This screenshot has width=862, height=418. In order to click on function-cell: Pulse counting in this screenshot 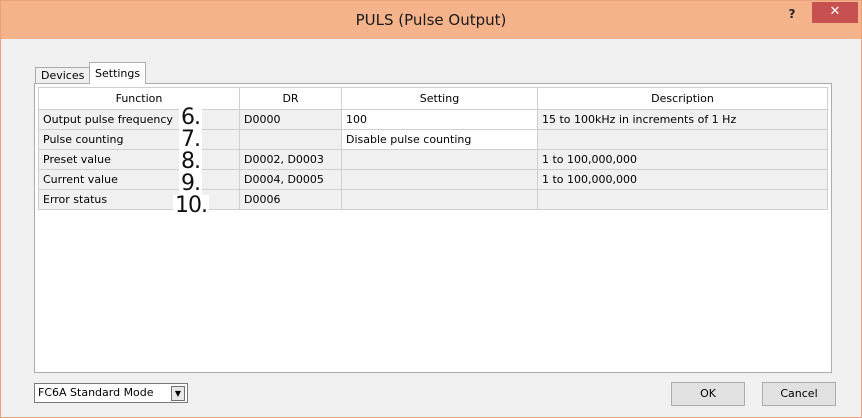, I will do `click(139, 139)`.